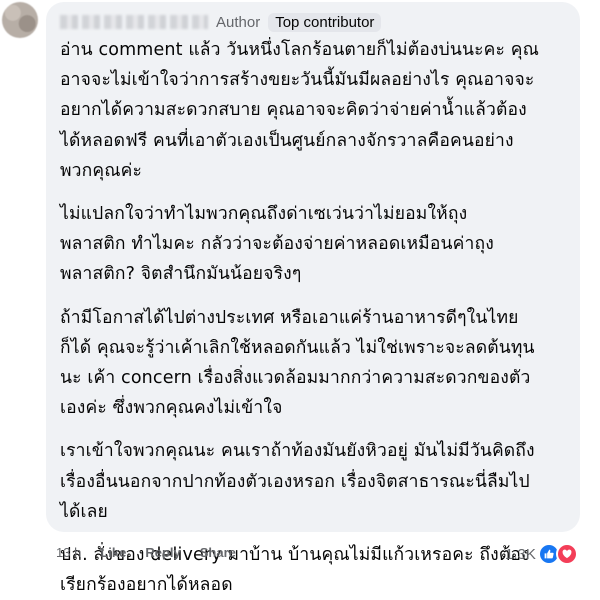  What do you see at coordinates (146, 585) in the screenshot?
I see `comment-line: เรียกร้องอยากได้หลอด` at bounding box center [146, 585].